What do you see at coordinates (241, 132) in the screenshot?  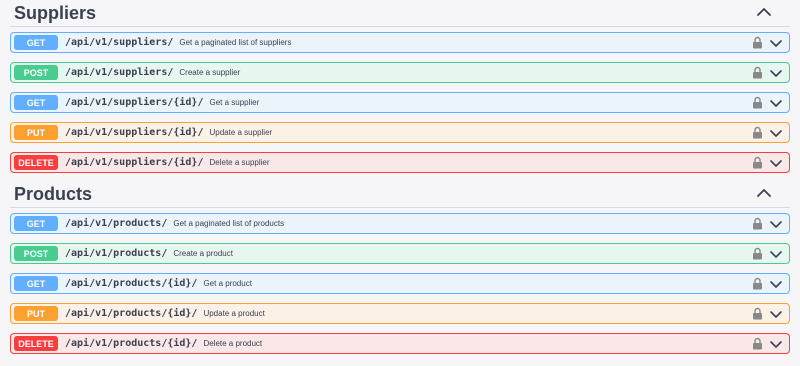 I see `operation-summary: Update a supplier` at bounding box center [241, 132].